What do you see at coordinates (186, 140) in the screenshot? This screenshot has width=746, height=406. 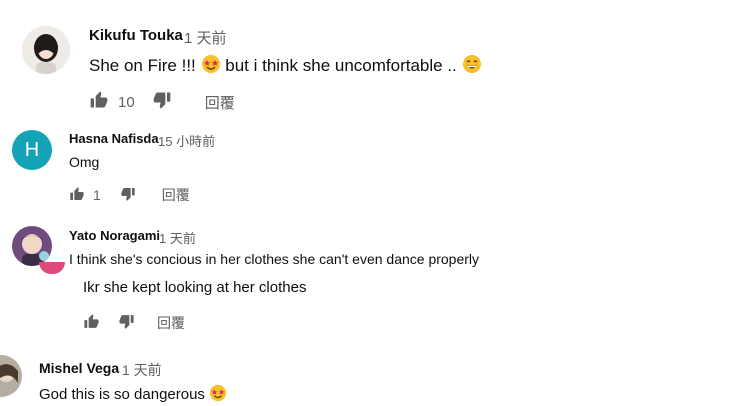 I see `comment-time: 15 小時前` at bounding box center [186, 140].